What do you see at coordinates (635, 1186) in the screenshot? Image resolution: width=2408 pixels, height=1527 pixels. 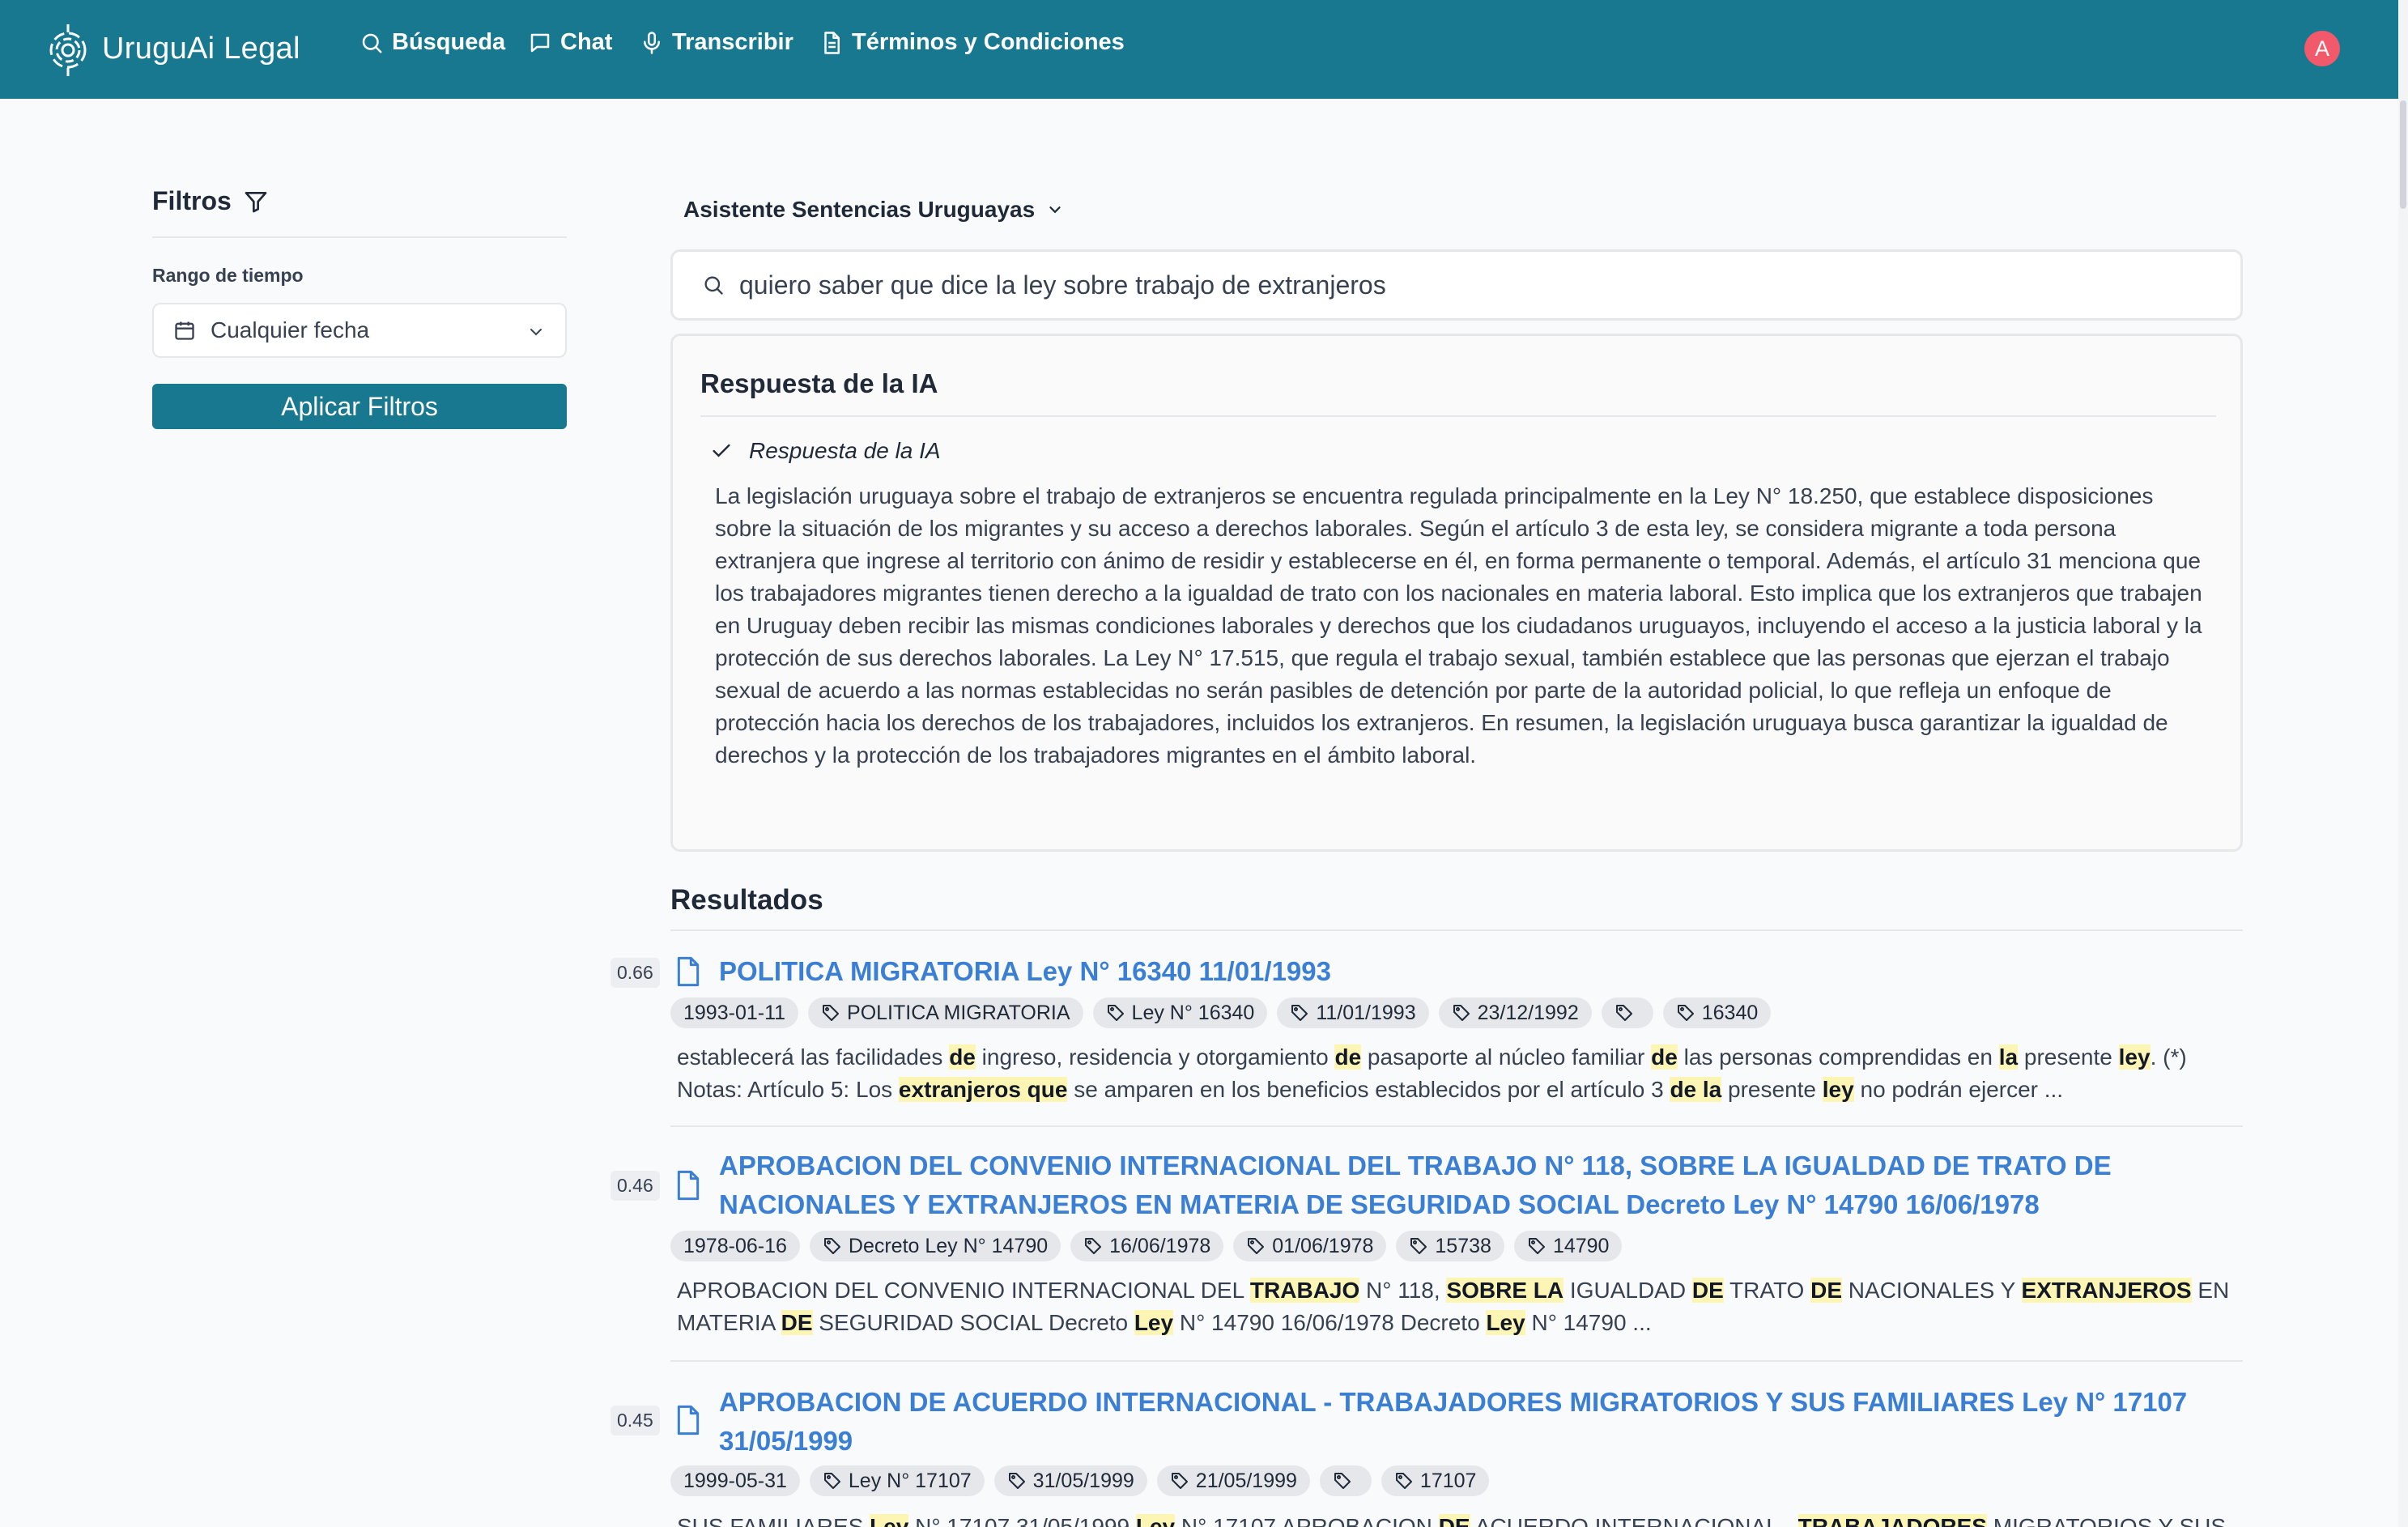 I see `relevance-score: 0.46` at bounding box center [635, 1186].